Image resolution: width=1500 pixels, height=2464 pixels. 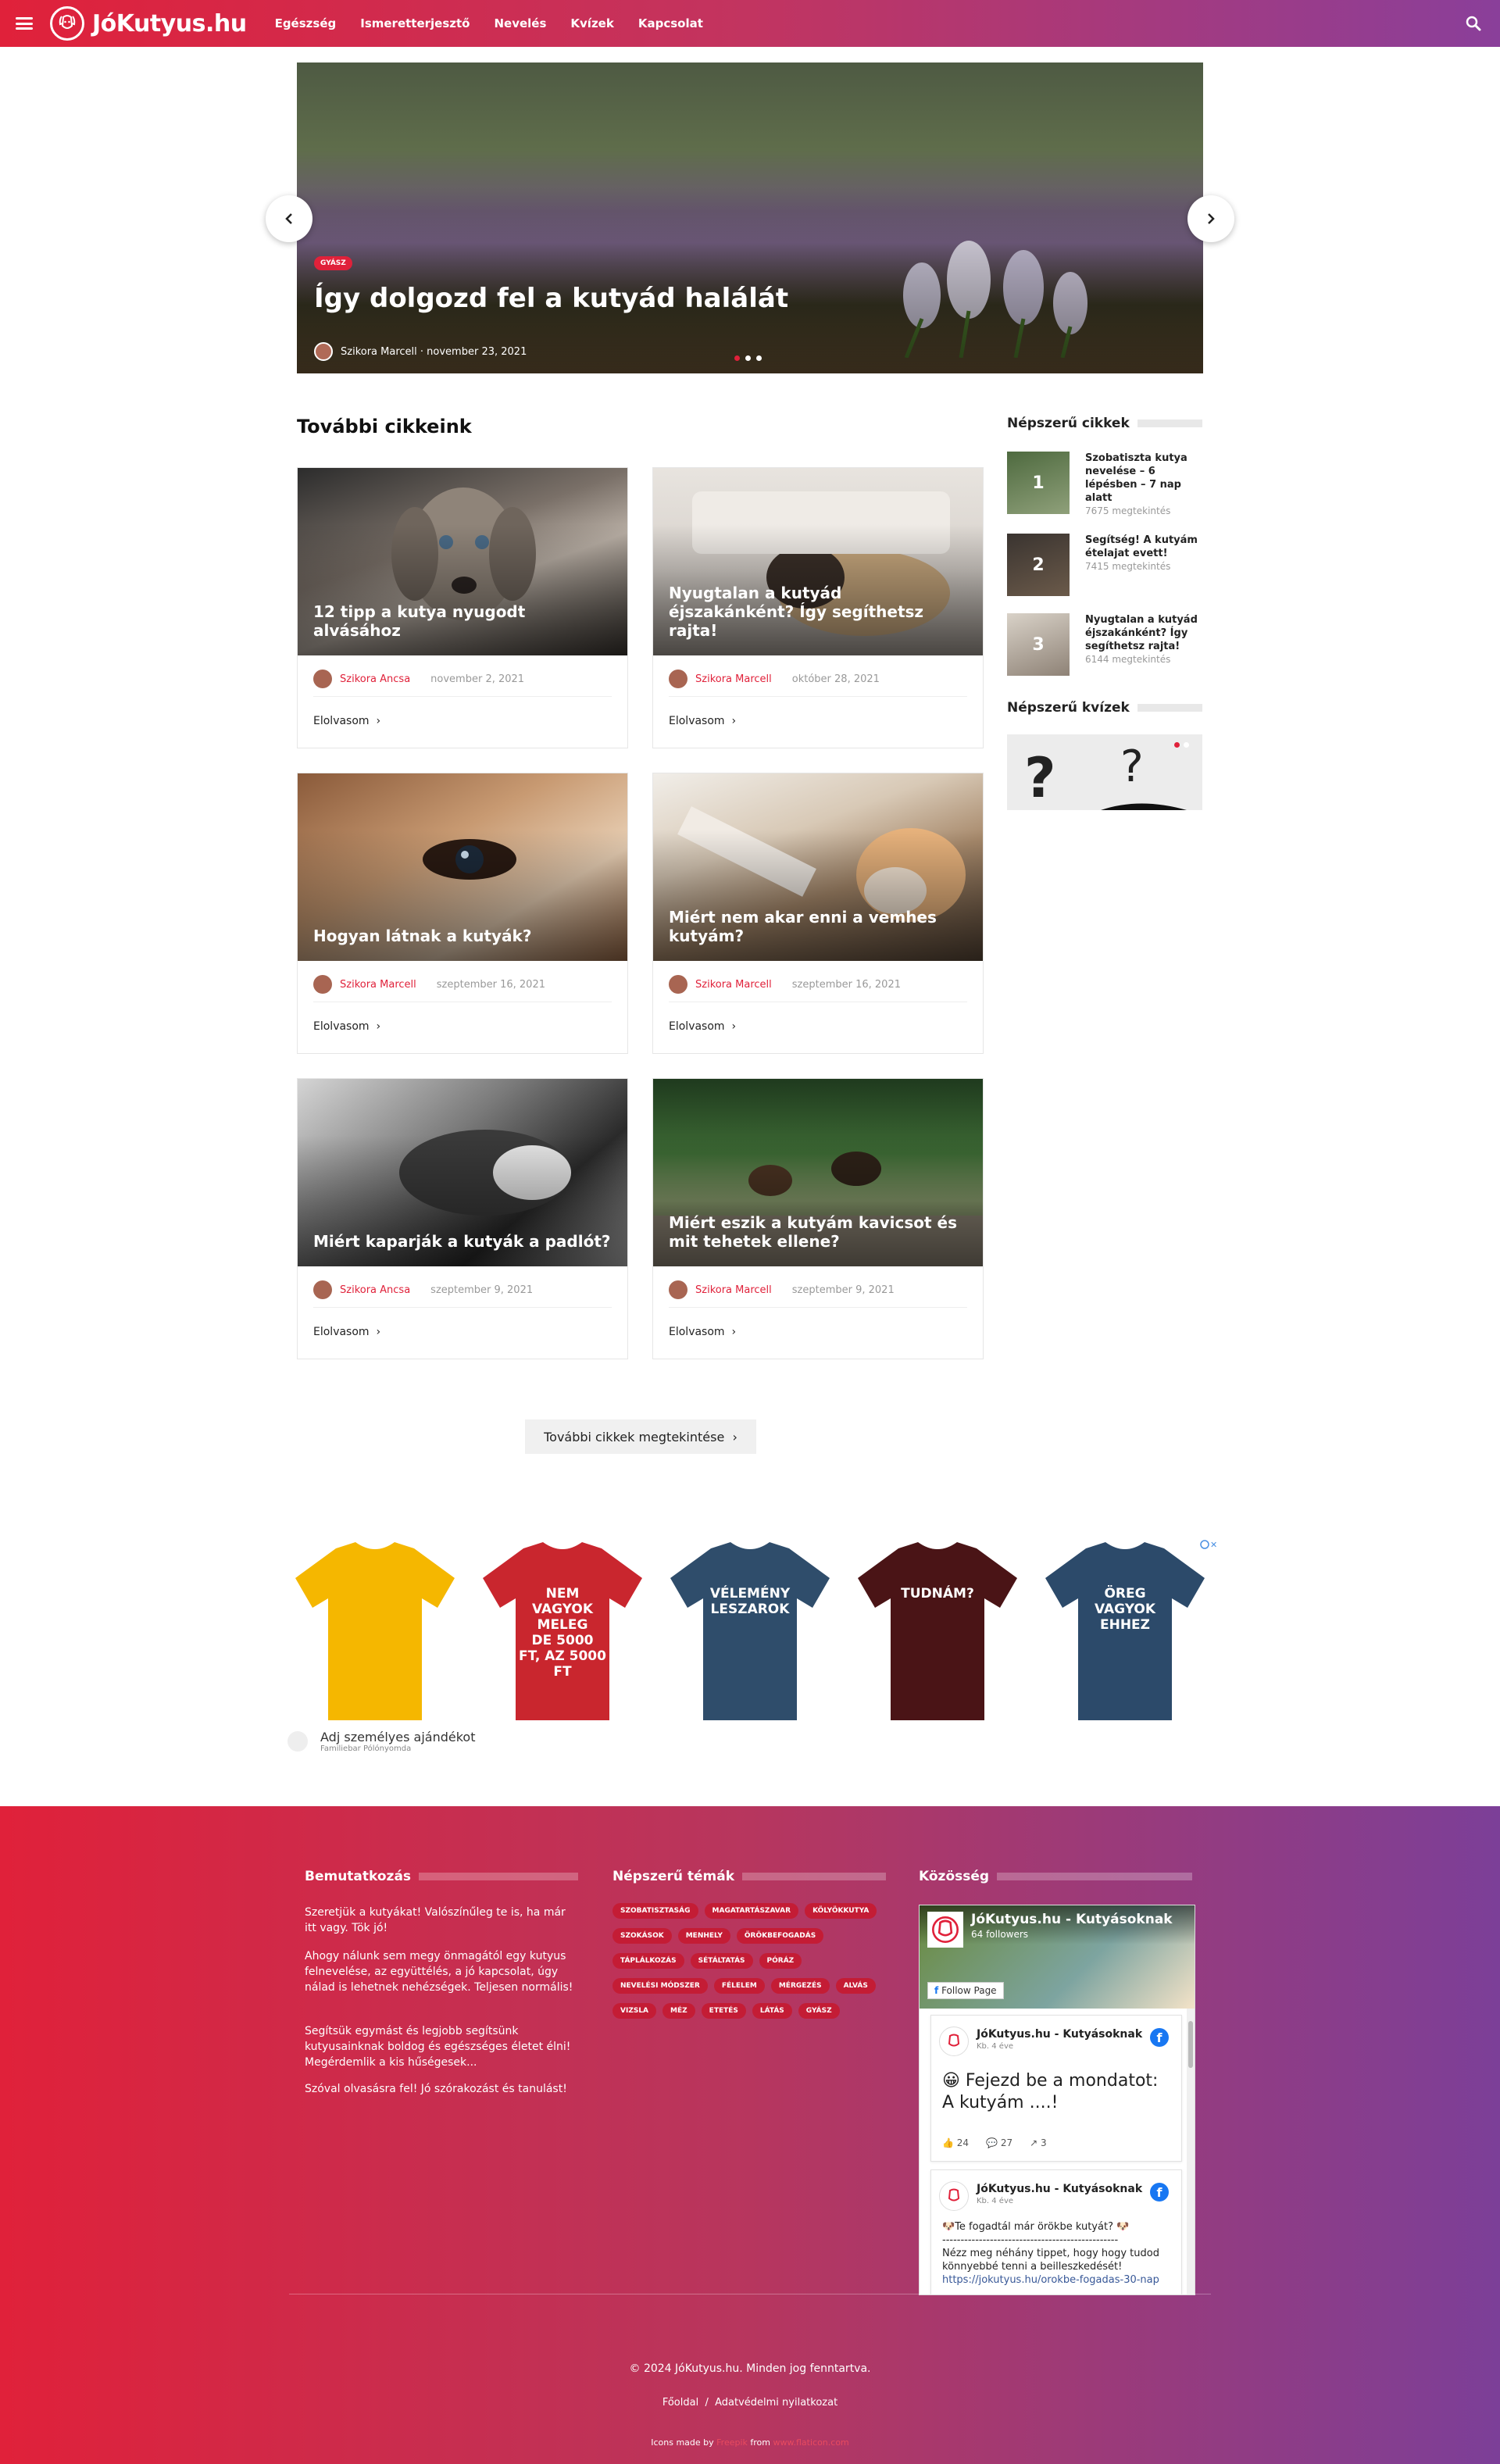 What do you see at coordinates (937, 1633) in the screenshot?
I see `tshirt-product: TUDNÁM?` at bounding box center [937, 1633].